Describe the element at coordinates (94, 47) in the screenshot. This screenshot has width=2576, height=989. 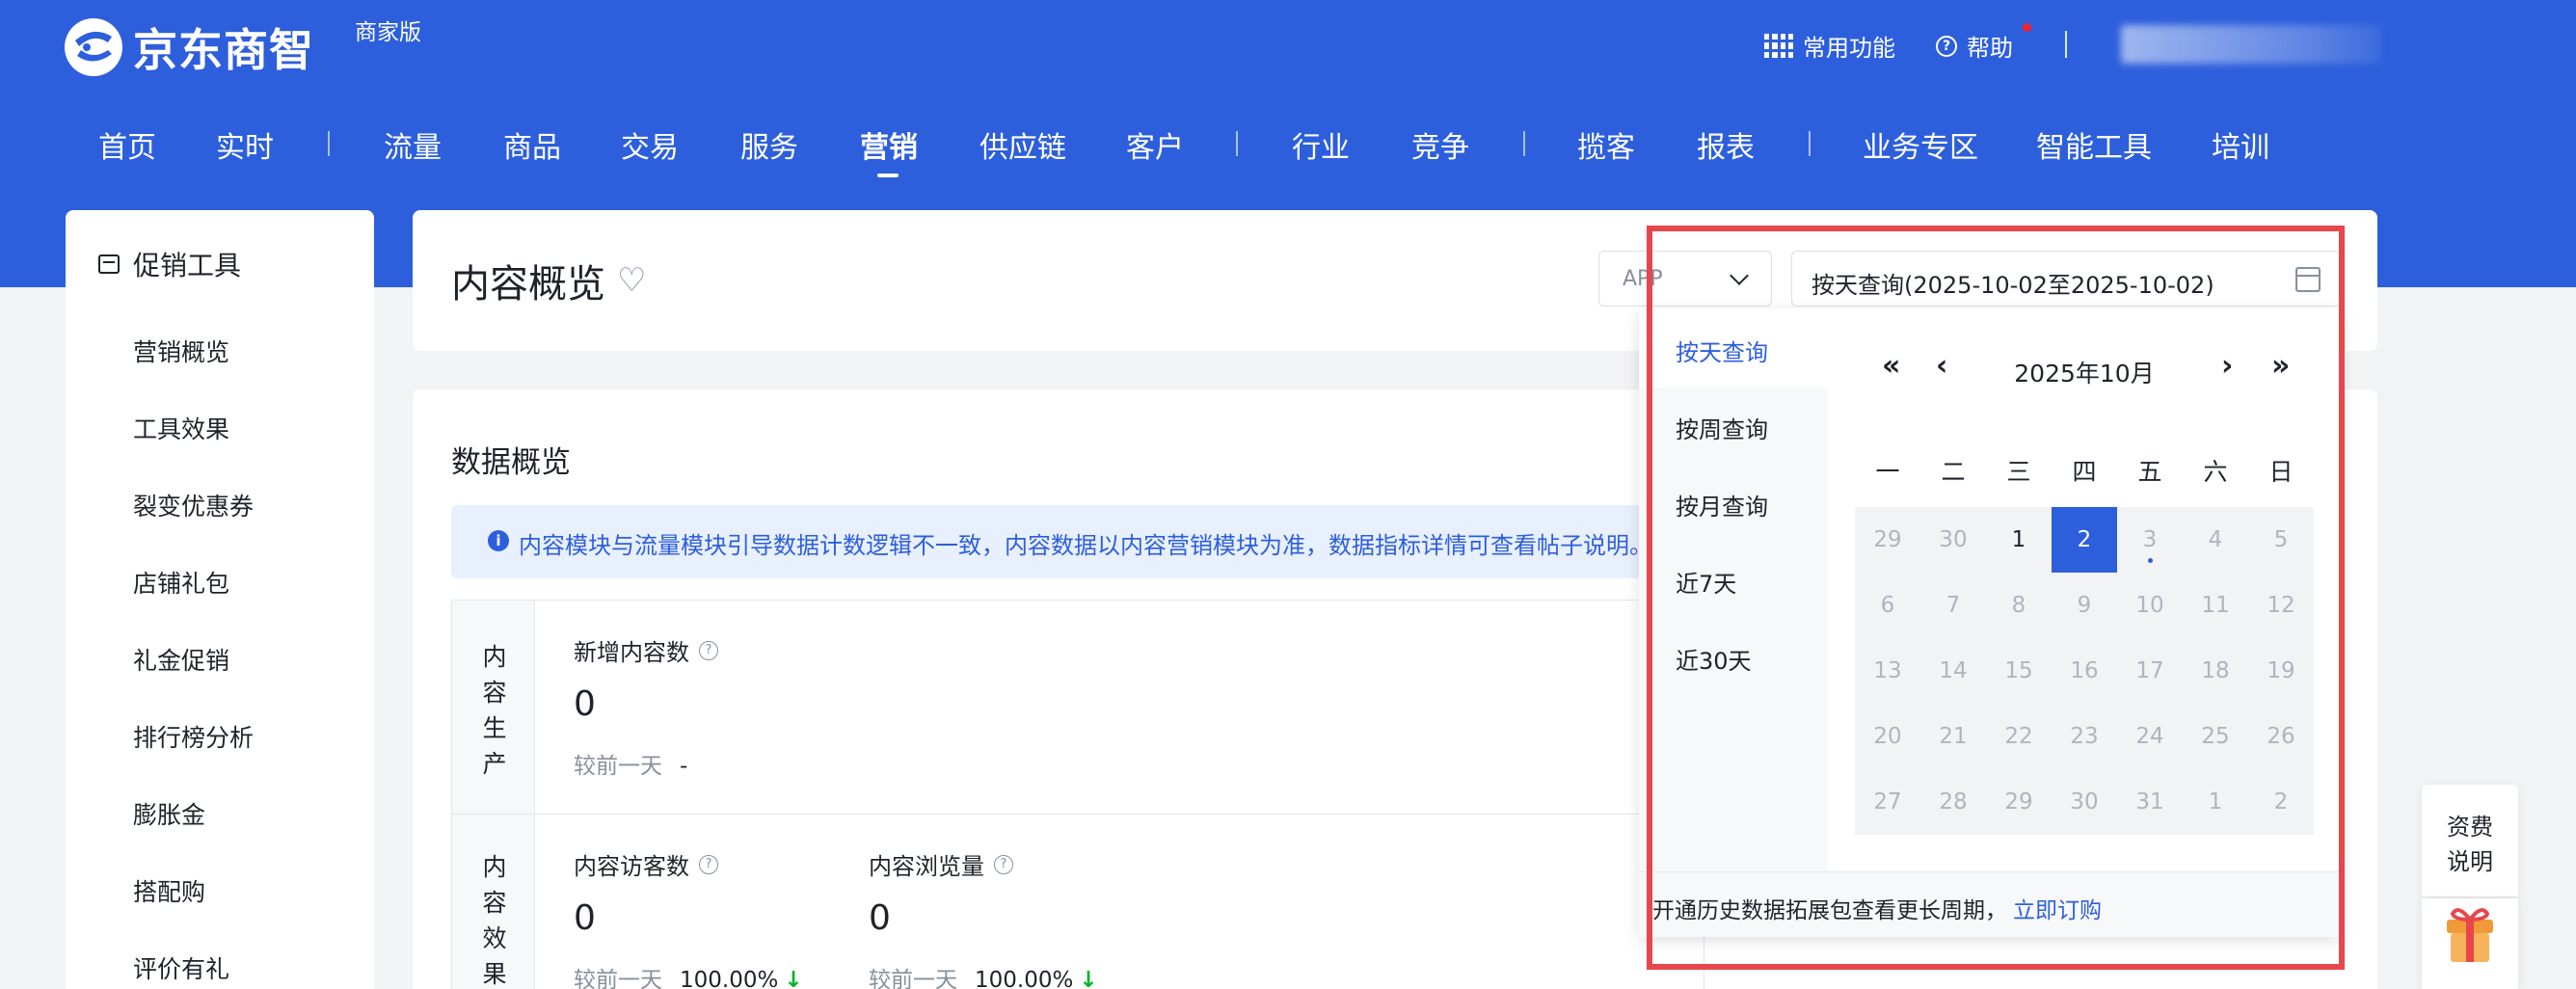
I see `jd-logo-icon` at that location.